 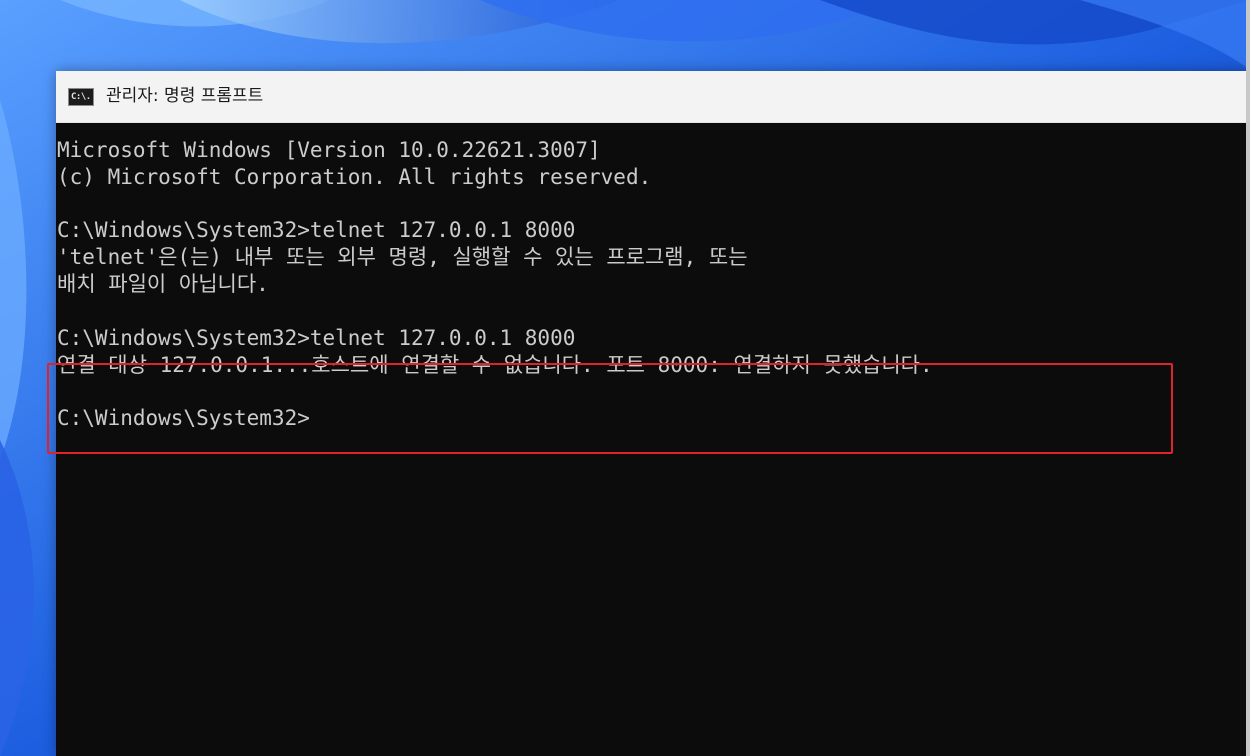 What do you see at coordinates (163, 284) in the screenshot?
I see `console-line: 배치 파일이 아닙니다.` at bounding box center [163, 284].